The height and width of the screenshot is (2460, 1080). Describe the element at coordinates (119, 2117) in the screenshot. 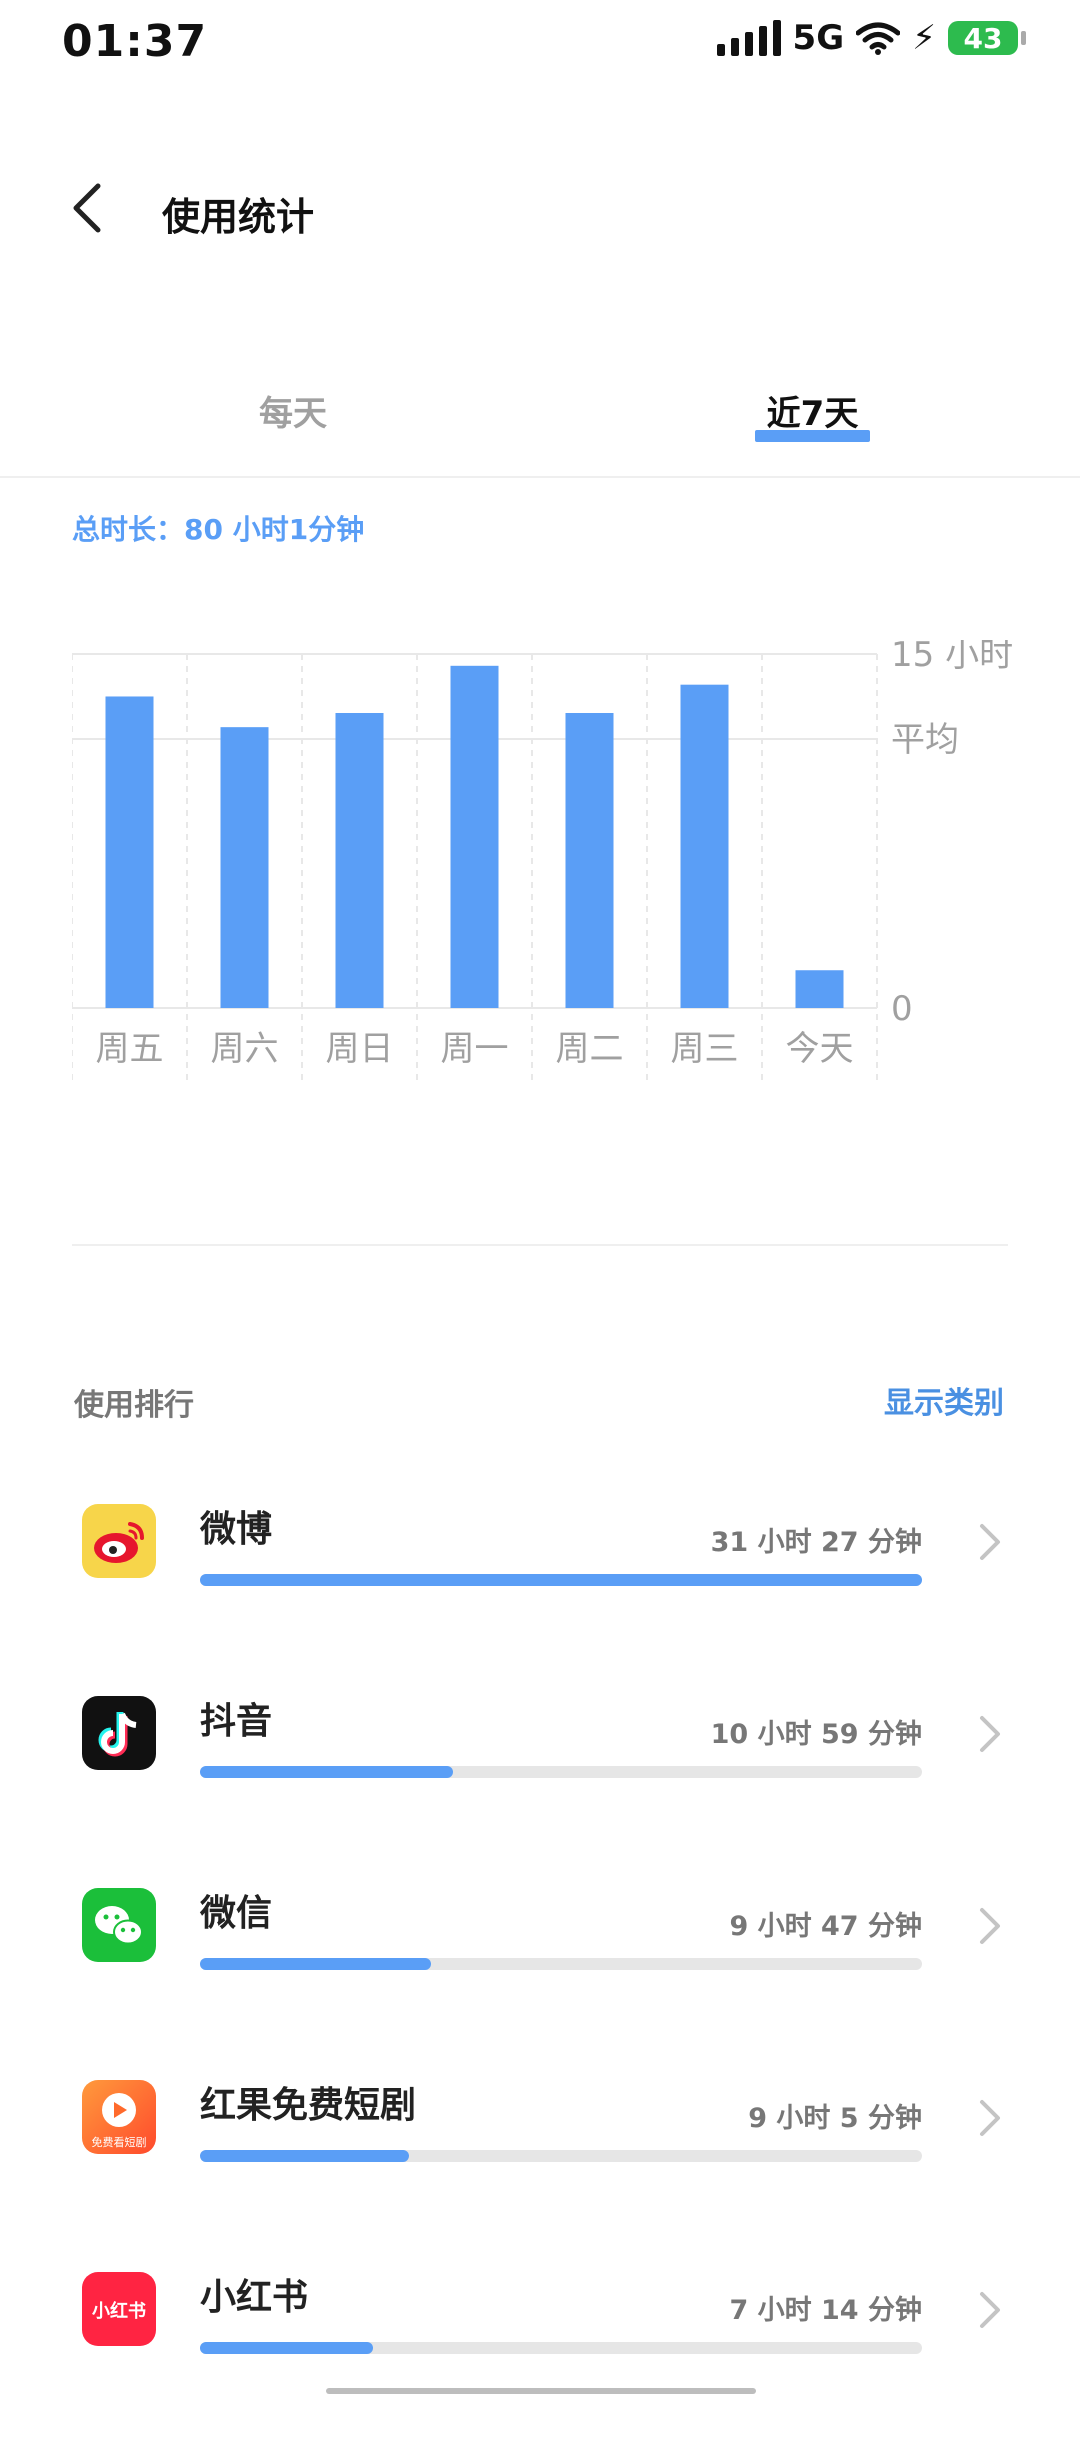

I see `hongguo-icon: 免费看短剧` at that location.